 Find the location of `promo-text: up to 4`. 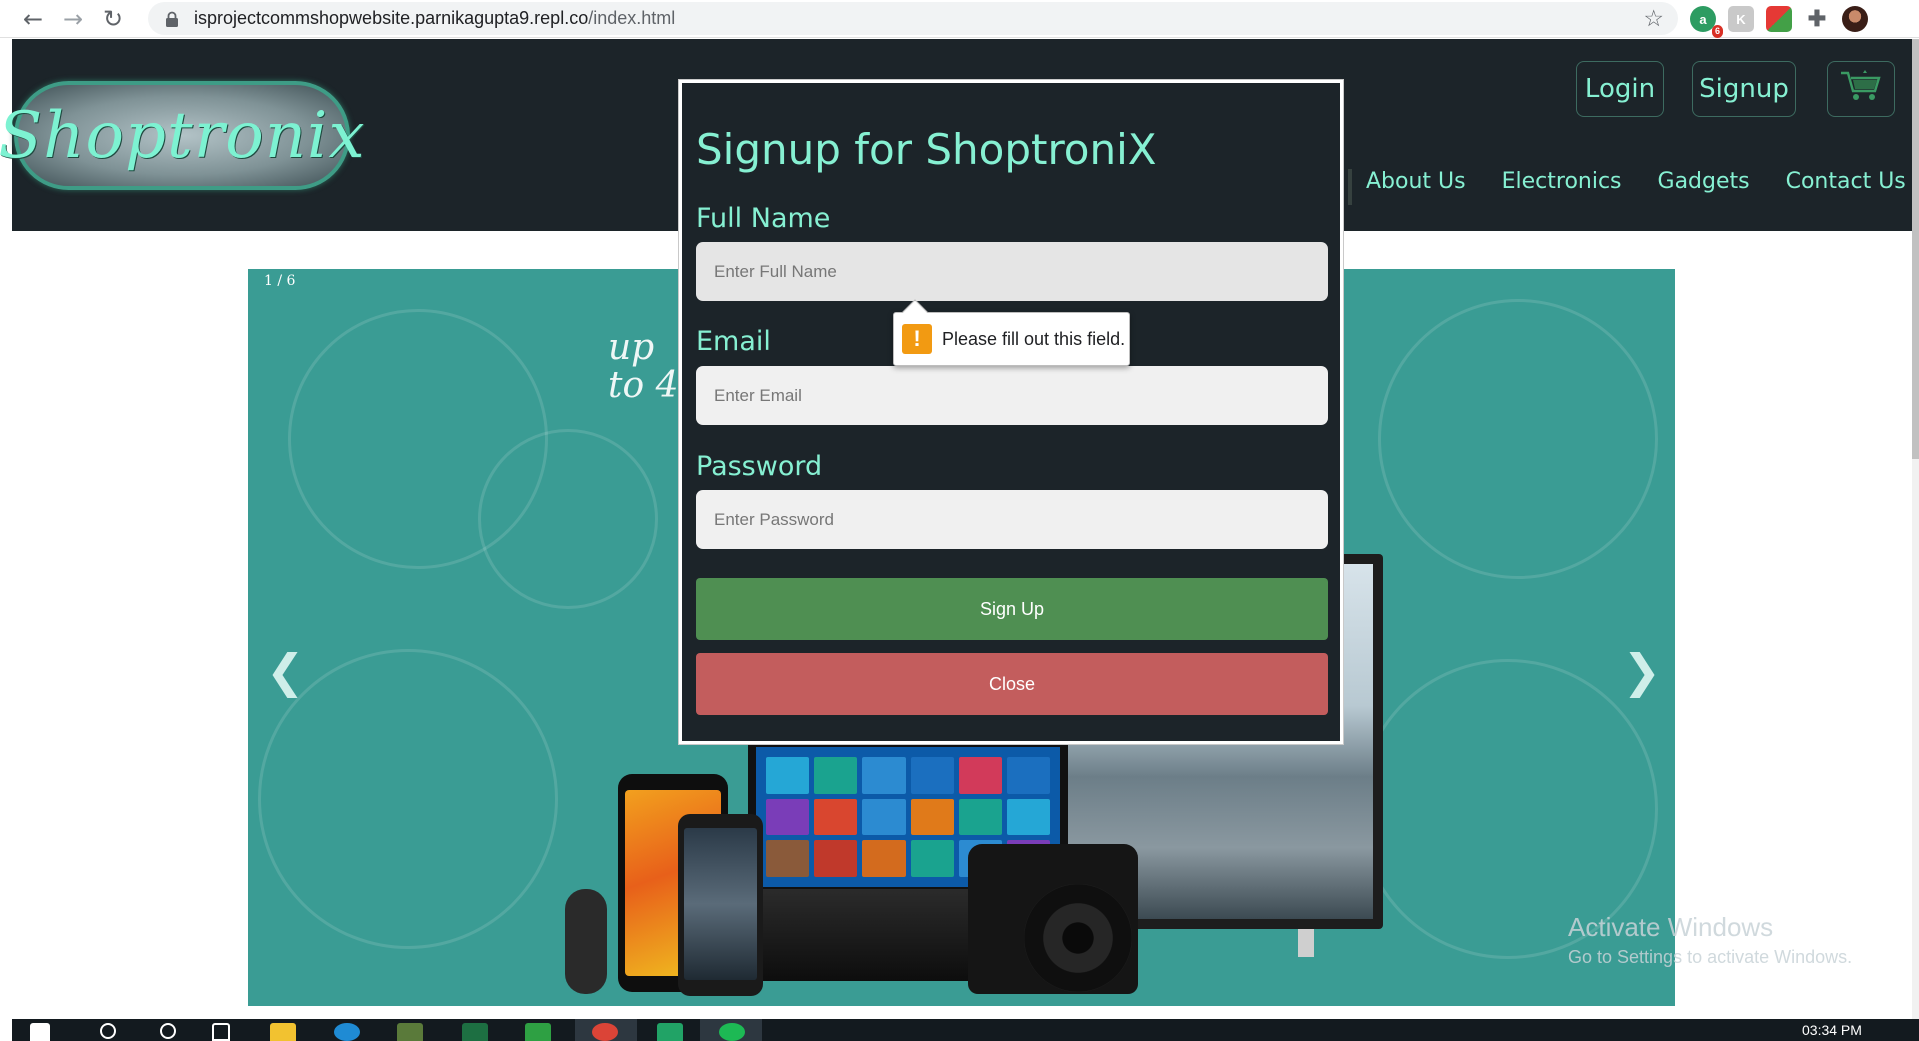

promo-text: up to 4 is located at coordinates (643, 367).